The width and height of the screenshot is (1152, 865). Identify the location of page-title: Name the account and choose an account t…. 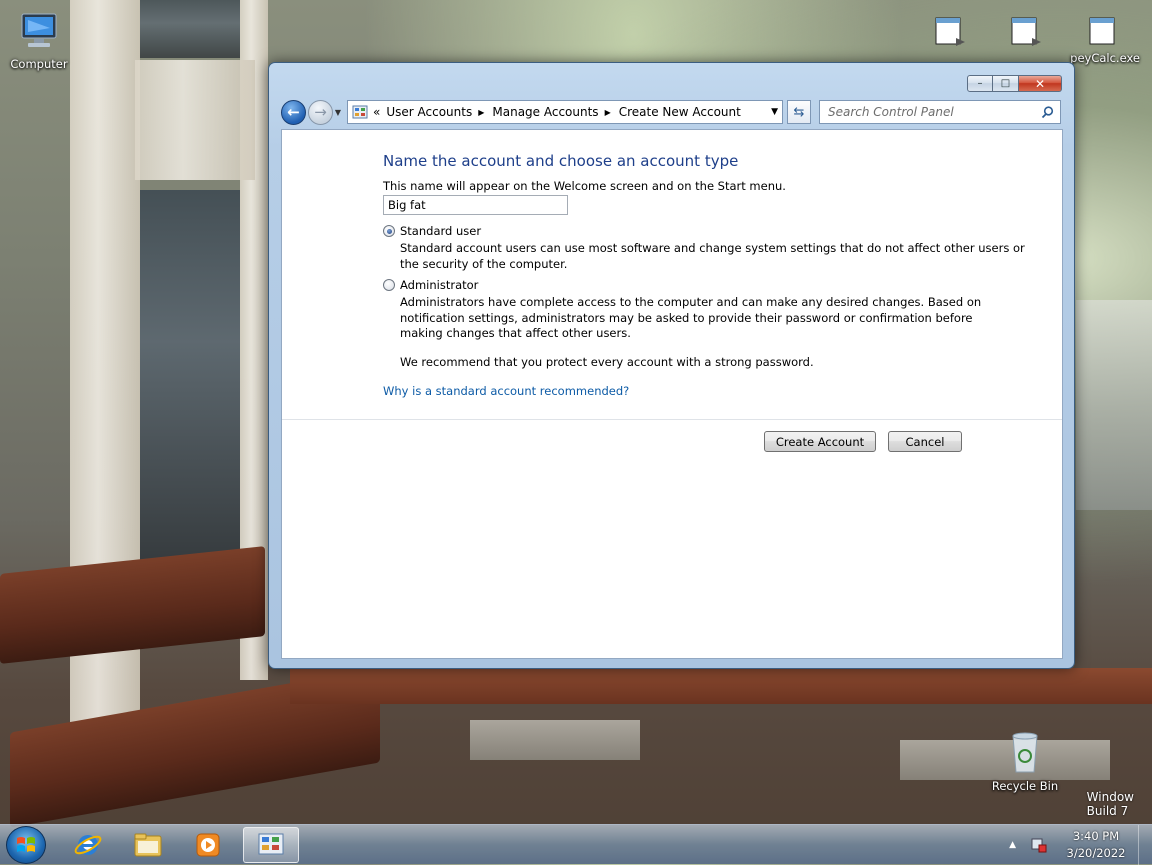
(561, 161).